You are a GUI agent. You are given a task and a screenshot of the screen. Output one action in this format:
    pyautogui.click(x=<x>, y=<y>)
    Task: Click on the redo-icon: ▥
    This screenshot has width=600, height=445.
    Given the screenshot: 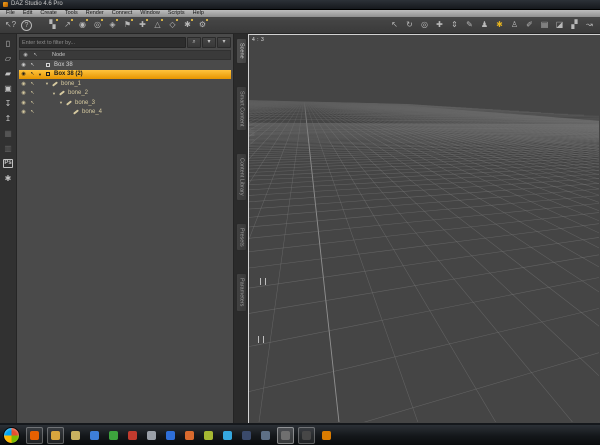 What is the action you would take?
    pyautogui.click(x=8, y=148)
    